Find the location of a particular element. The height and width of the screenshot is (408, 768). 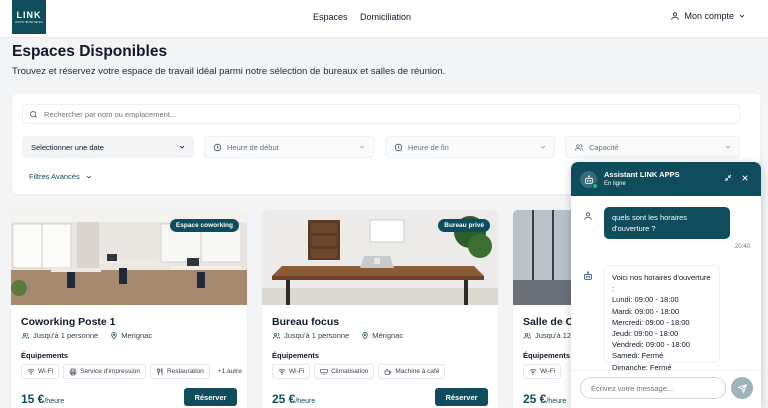

send-button is located at coordinates (742, 388).